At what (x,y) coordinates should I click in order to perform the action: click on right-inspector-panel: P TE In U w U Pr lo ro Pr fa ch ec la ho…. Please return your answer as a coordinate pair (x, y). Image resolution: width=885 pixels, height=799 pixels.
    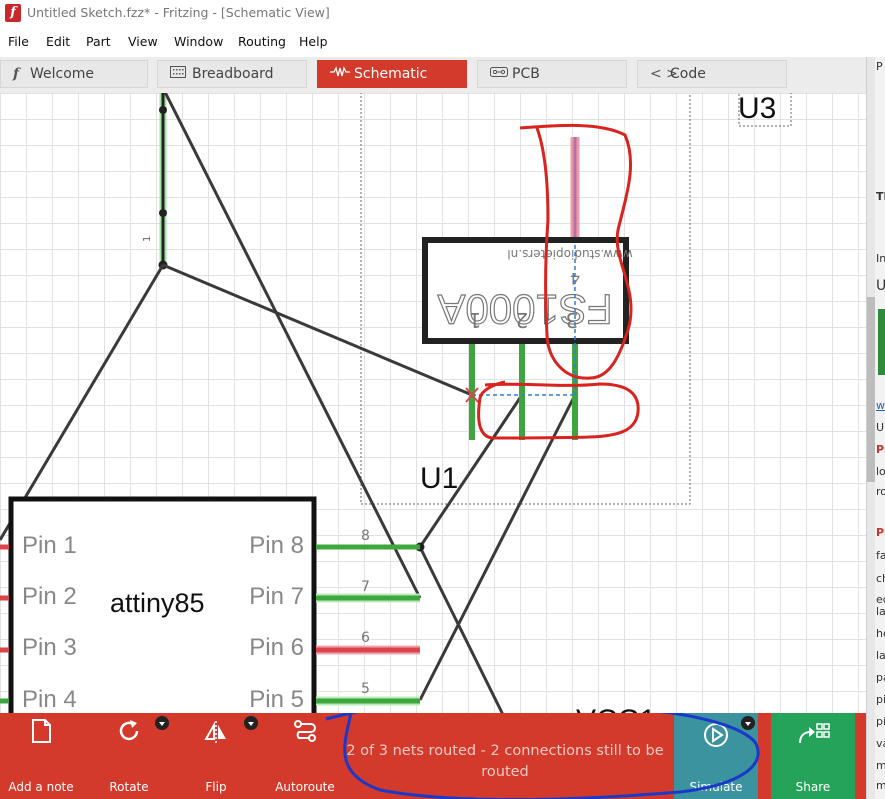
    Looking at the image, I should click on (875, 428).